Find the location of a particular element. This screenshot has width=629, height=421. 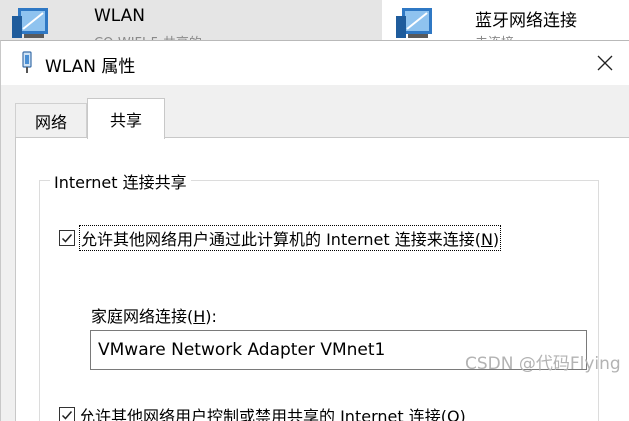

connection-name: 蓝牙网络连接 is located at coordinates (526, 21).